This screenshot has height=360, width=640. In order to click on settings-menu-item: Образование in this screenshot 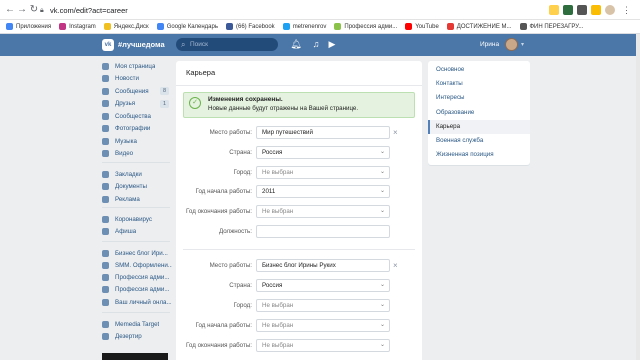, I will do `click(479, 113)`.